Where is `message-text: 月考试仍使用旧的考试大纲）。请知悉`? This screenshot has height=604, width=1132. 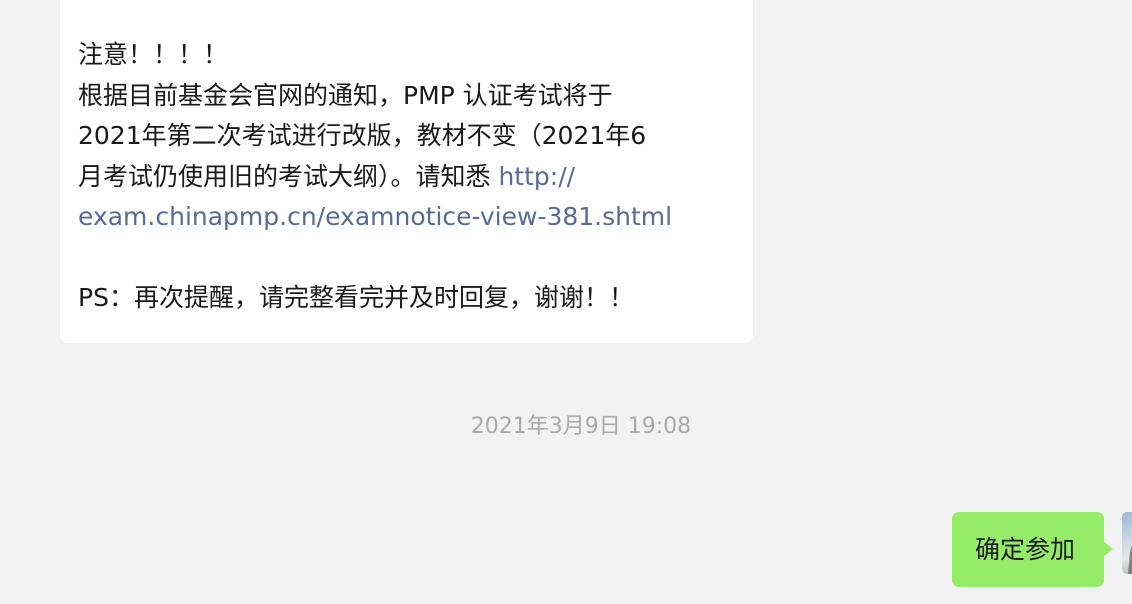
message-text: 月考试仍使用旧的考试大纲）。请知悉 is located at coordinates (288, 176).